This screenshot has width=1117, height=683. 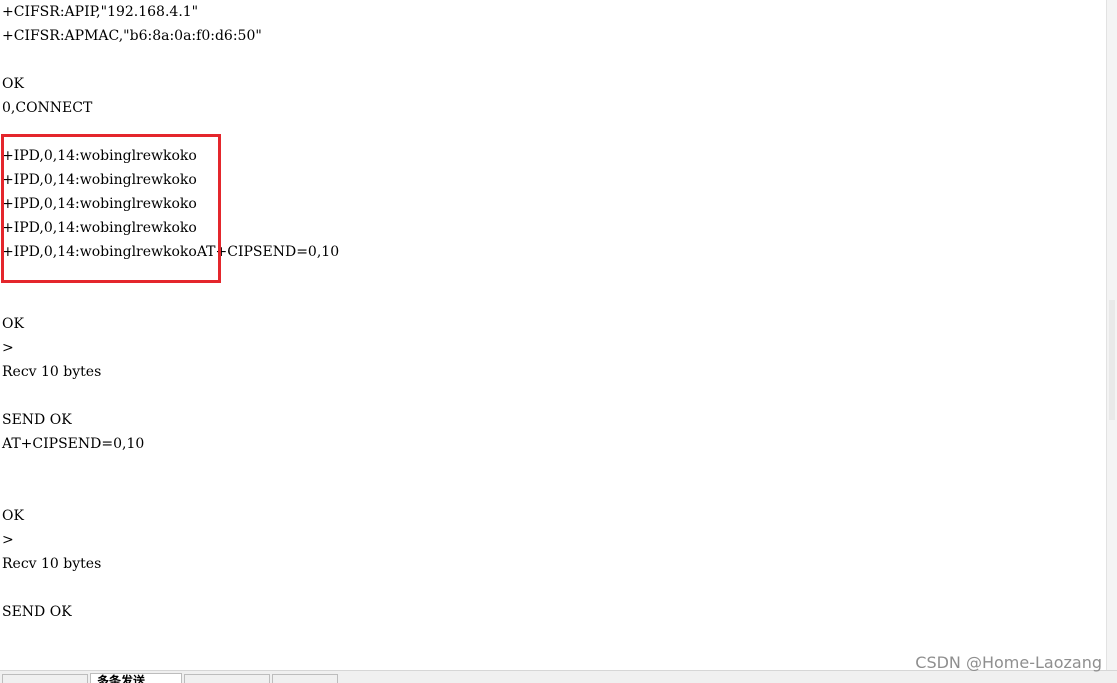 What do you see at coordinates (47, 108) in the screenshot?
I see `terminal-line: 0,CONNECT` at bounding box center [47, 108].